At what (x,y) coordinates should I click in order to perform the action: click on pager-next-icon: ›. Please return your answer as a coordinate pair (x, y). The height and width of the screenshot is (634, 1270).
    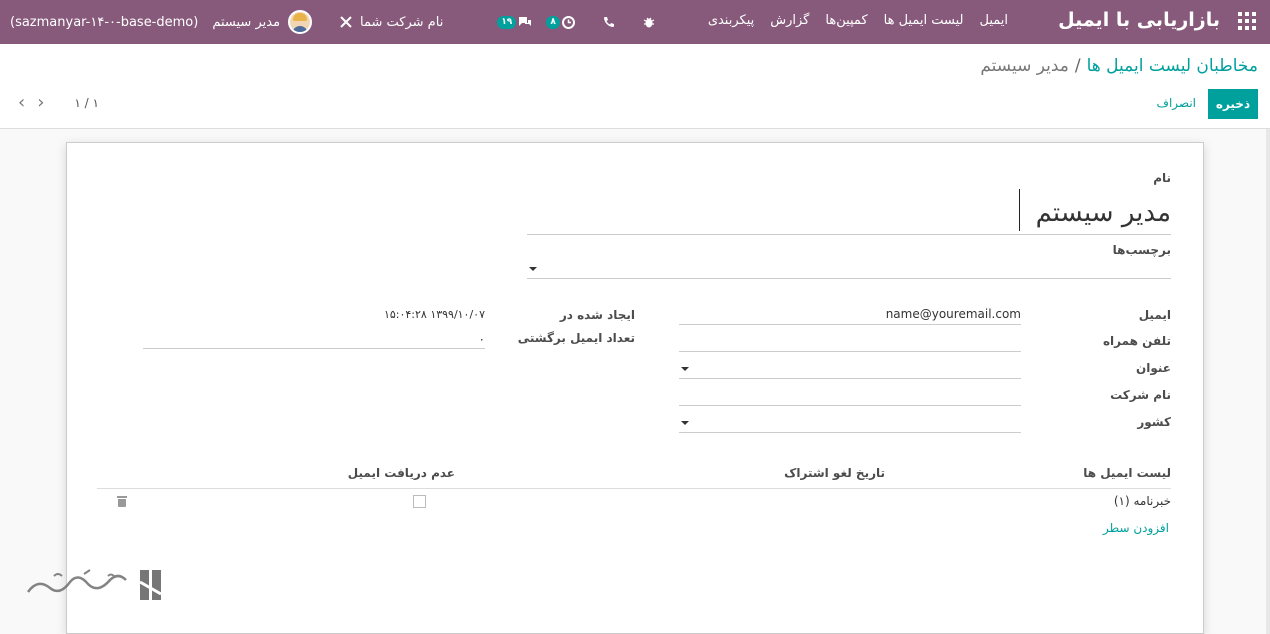
    Looking at the image, I should click on (40, 103).